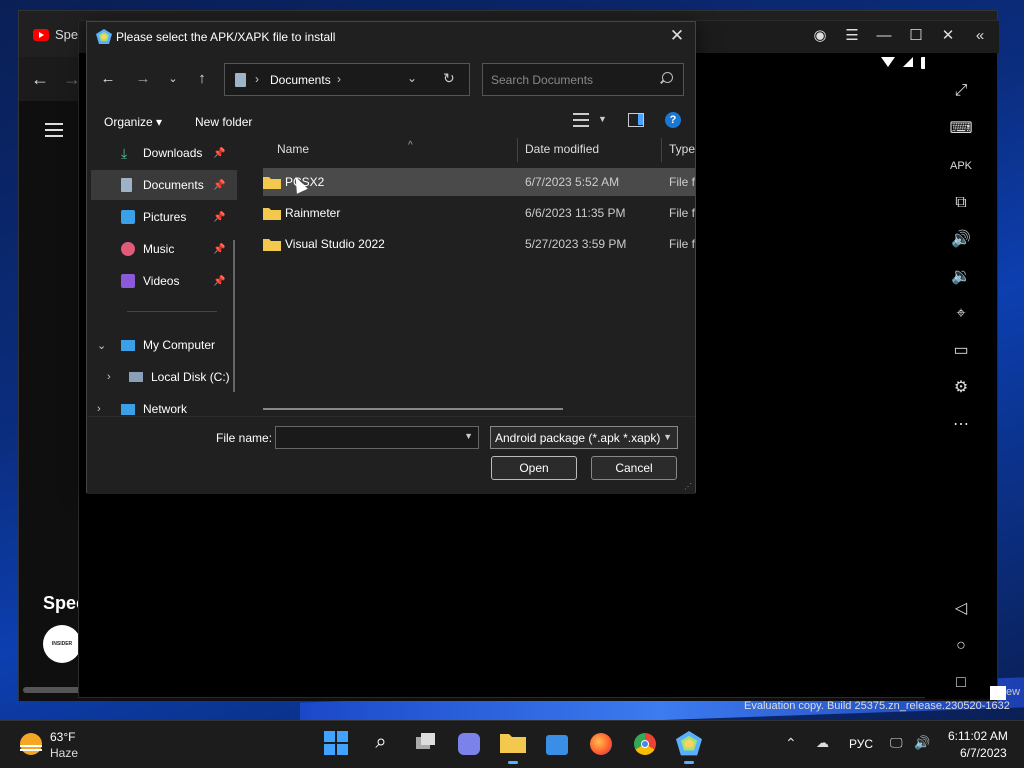 This screenshot has width=1024, height=768. What do you see at coordinates (173, 78) in the screenshot?
I see `recent-locations-icon: ⌄` at bounding box center [173, 78].